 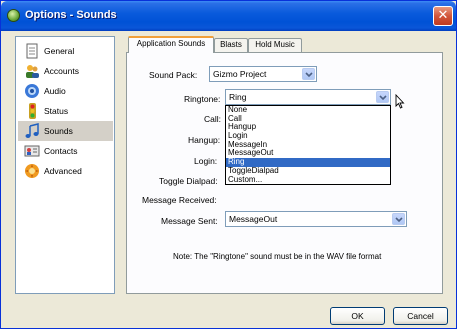 I want to click on contact-card-icon, so click(x=32, y=151).